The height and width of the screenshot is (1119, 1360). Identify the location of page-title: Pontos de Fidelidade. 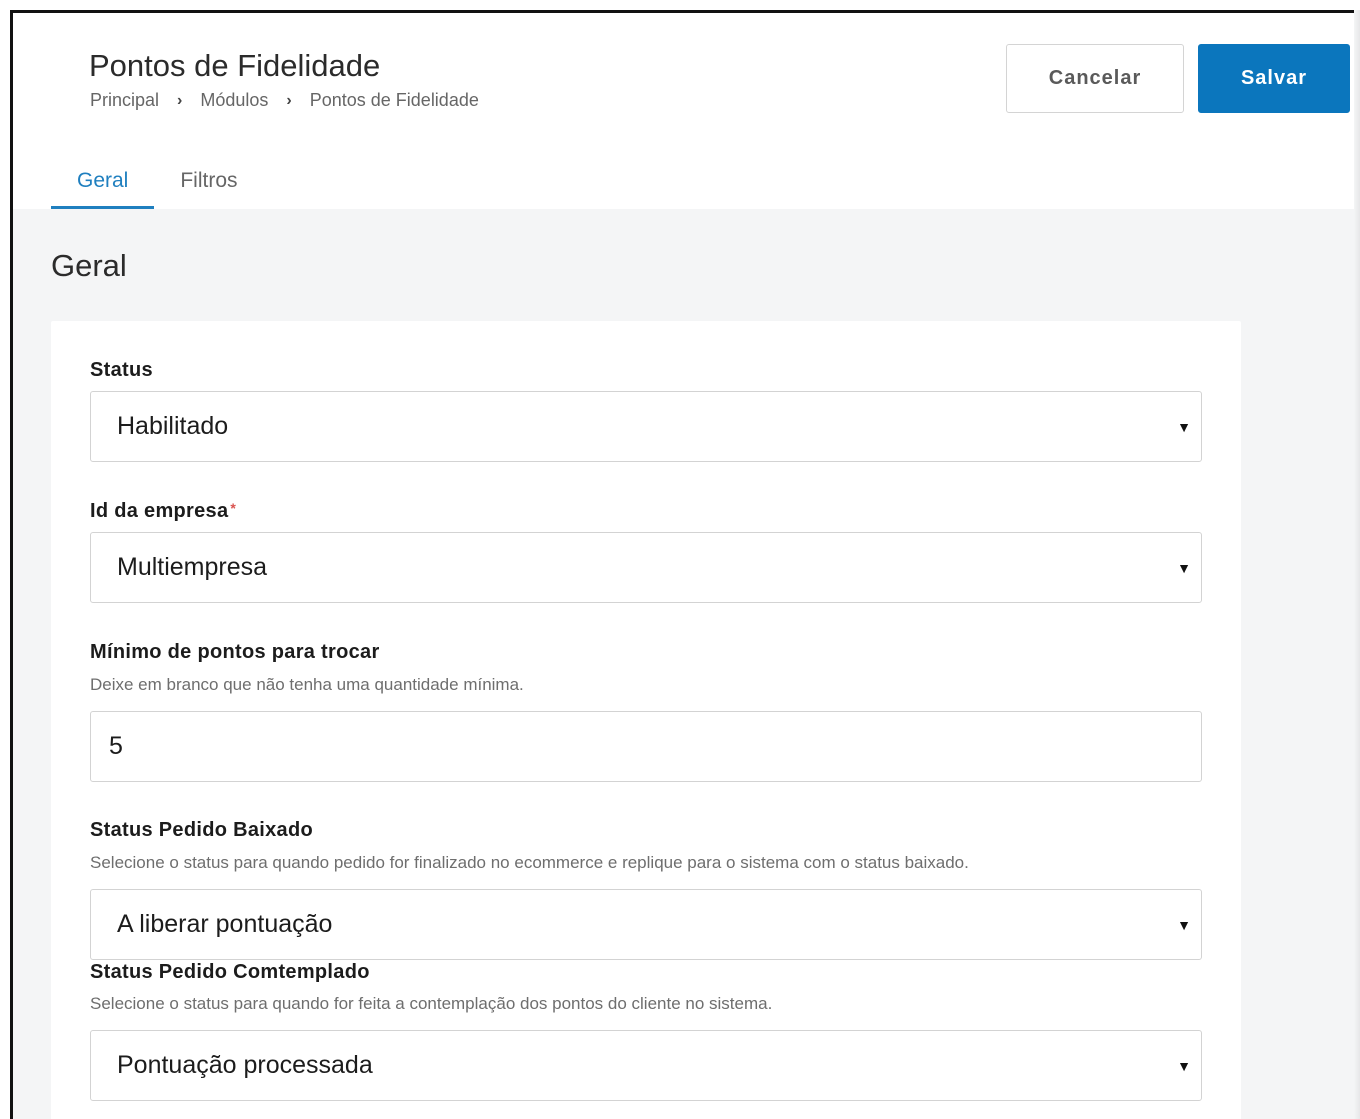
(235, 65).